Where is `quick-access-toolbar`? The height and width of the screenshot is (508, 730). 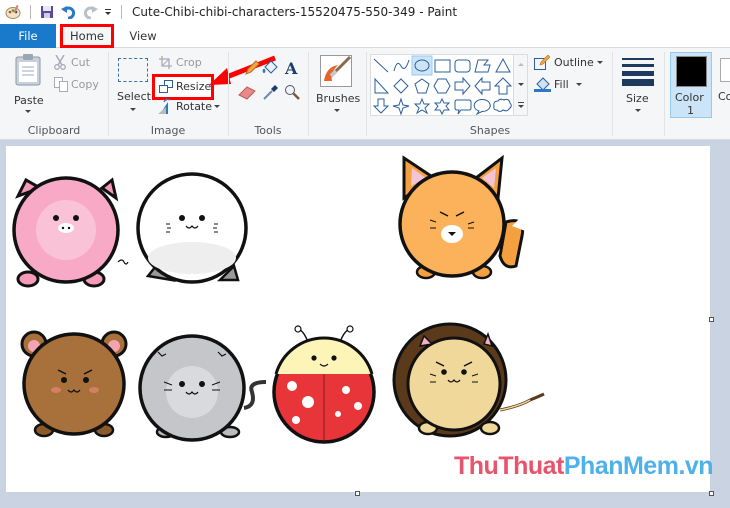 quick-access-toolbar is located at coordinates (62, 12).